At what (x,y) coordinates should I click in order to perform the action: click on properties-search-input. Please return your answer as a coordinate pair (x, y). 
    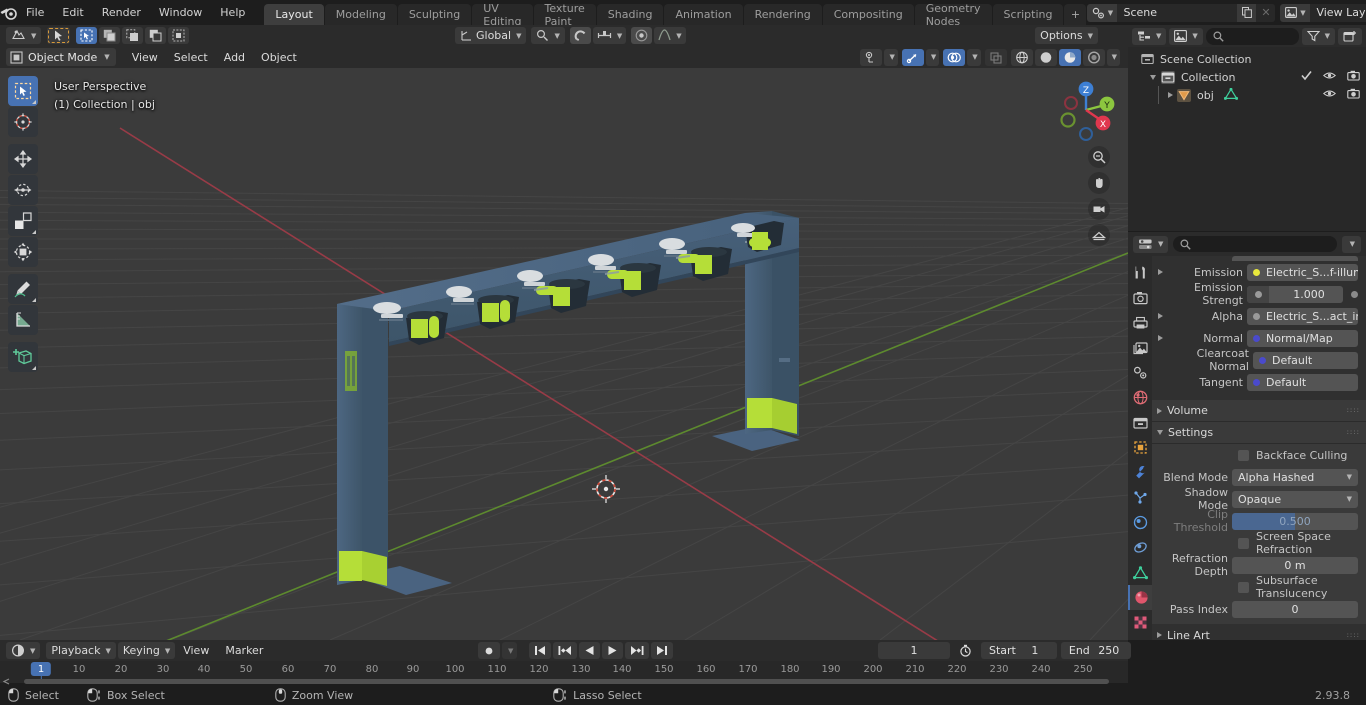
    Looking at the image, I should click on (1255, 244).